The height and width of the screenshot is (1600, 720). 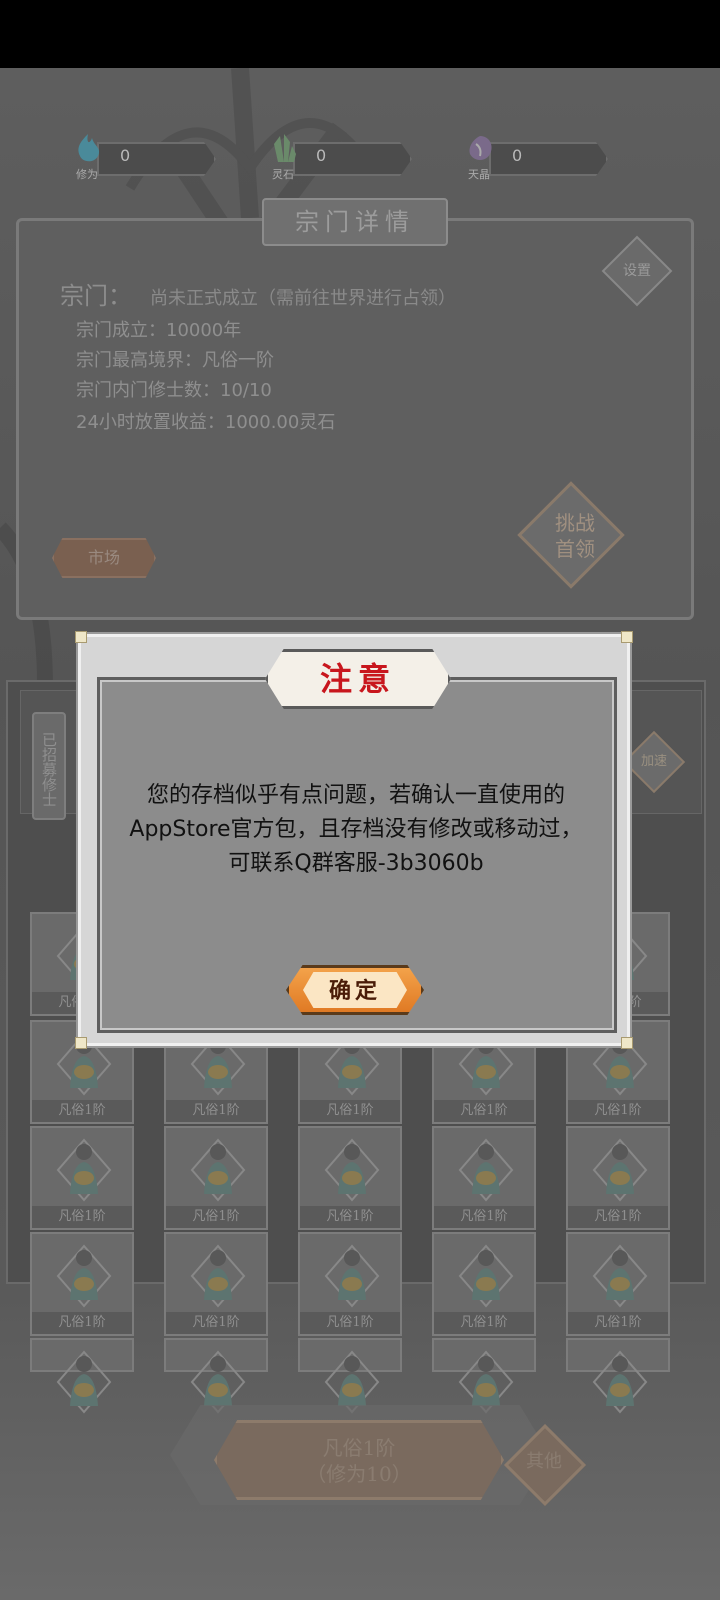 What do you see at coordinates (321, 155) in the screenshot?
I see `spirit-stone-value: 0` at bounding box center [321, 155].